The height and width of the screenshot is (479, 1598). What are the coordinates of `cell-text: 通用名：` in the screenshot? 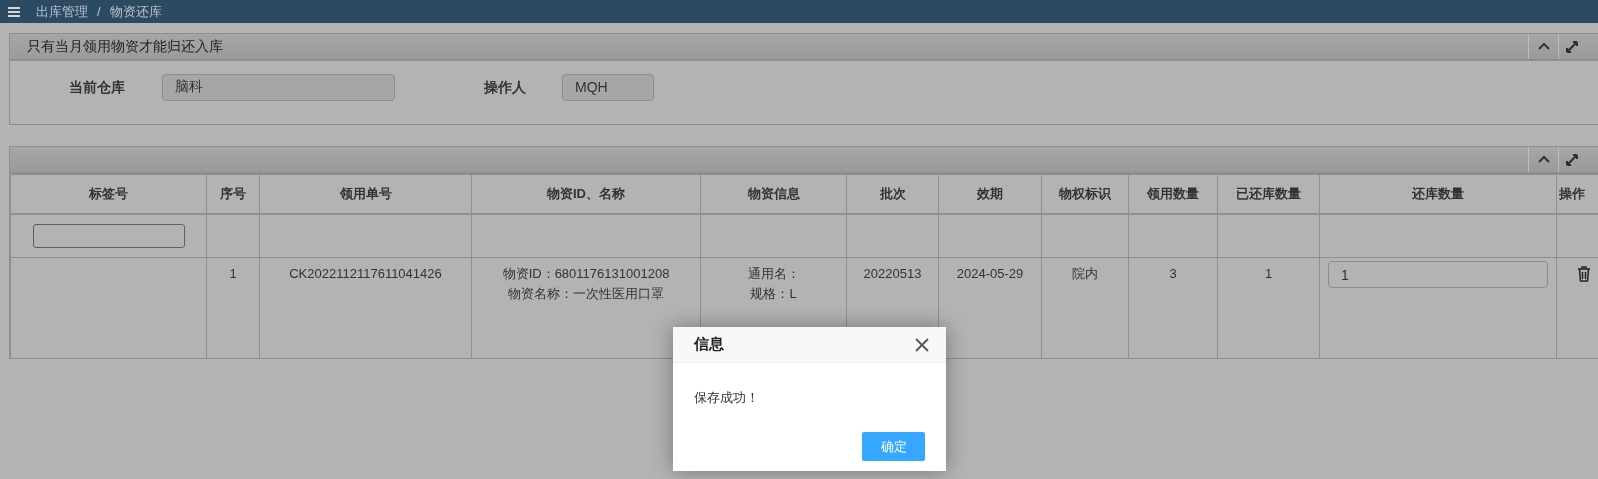 It's located at (773, 274).